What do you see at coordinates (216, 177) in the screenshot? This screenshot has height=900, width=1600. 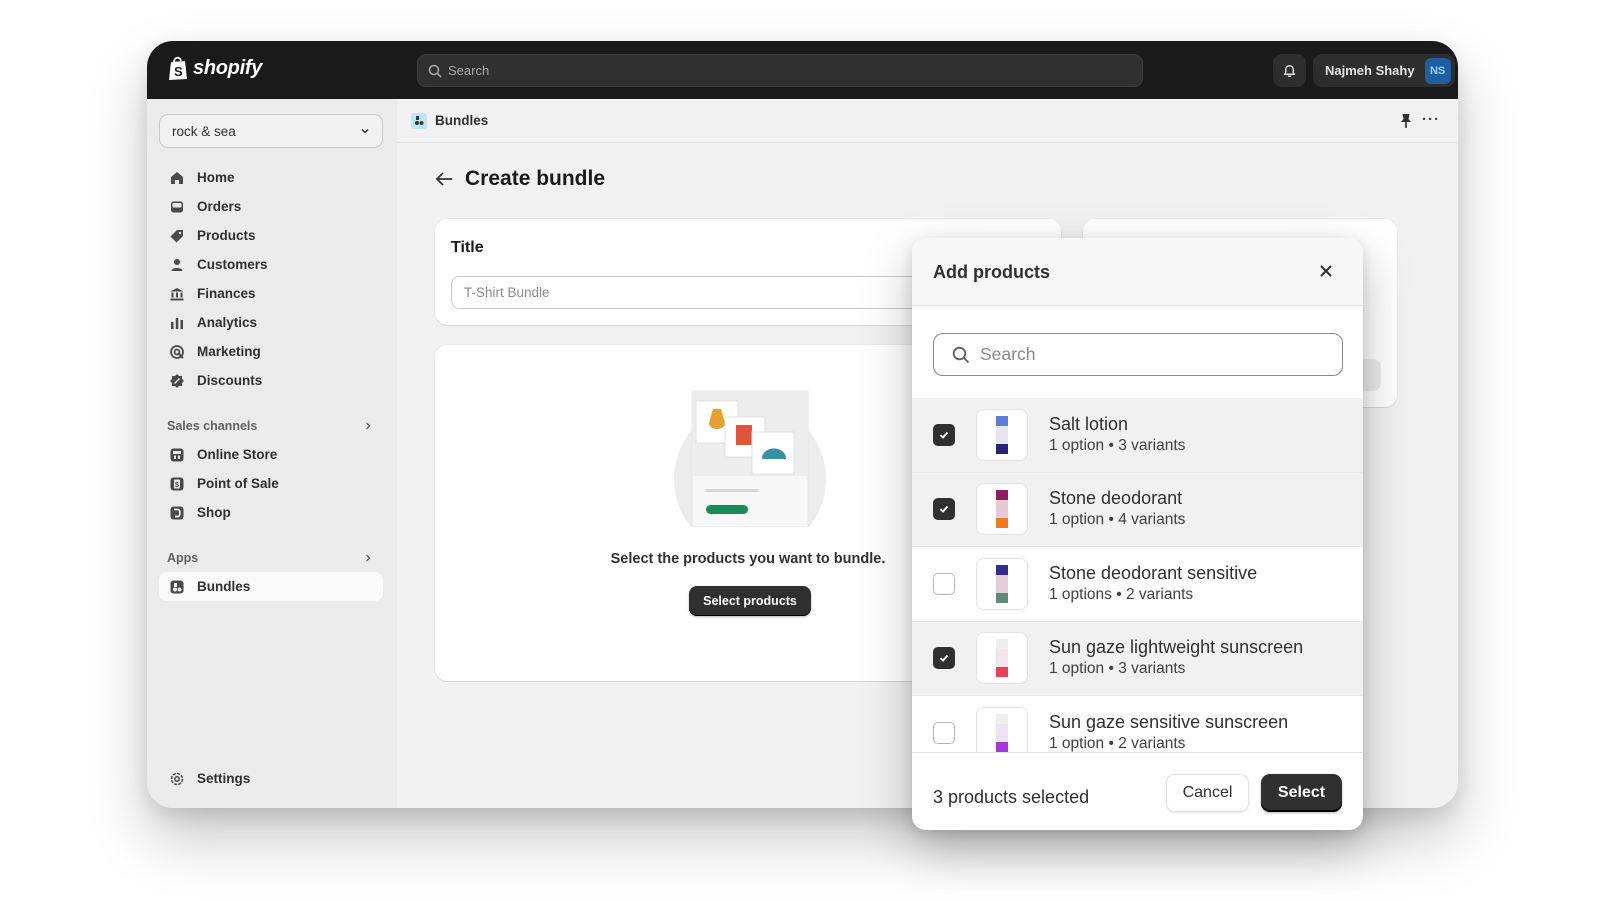 I see `sidebar-item-label: Home` at bounding box center [216, 177].